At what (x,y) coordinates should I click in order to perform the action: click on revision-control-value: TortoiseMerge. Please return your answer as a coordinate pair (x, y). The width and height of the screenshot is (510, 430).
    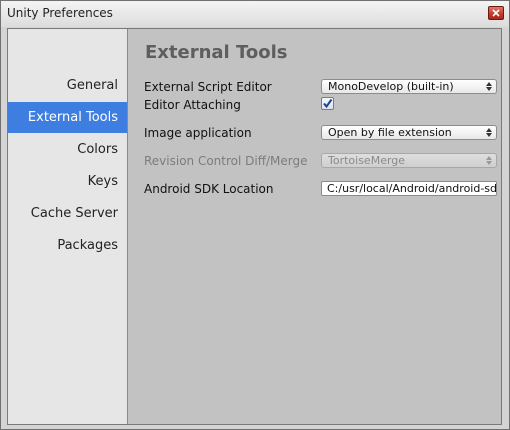
    Looking at the image, I should click on (367, 160).